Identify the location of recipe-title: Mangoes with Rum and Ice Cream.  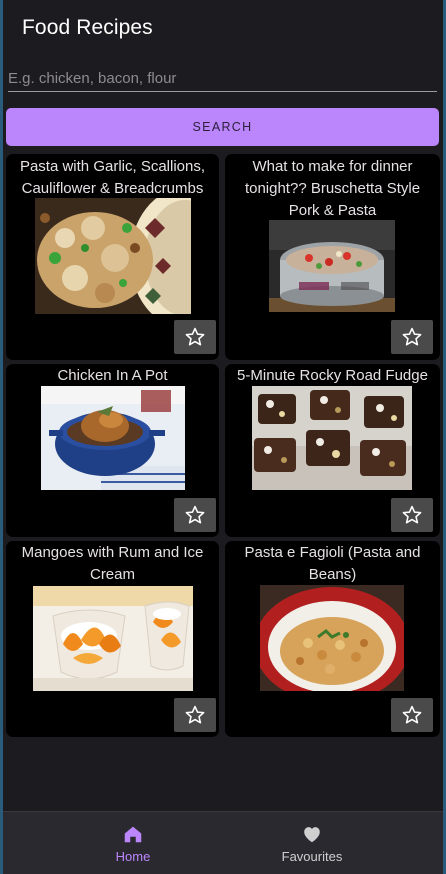
(112, 563).